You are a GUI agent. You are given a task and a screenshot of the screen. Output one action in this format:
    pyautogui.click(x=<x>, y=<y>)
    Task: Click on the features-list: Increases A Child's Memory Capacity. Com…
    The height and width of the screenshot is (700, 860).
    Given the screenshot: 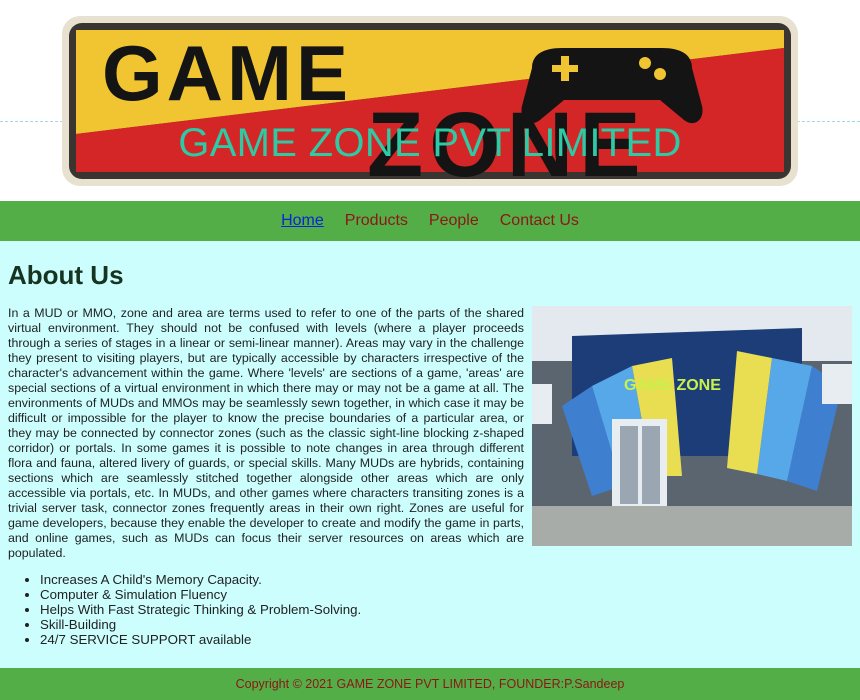 What is the action you would take?
    pyautogui.click(x=180, y=609)
    